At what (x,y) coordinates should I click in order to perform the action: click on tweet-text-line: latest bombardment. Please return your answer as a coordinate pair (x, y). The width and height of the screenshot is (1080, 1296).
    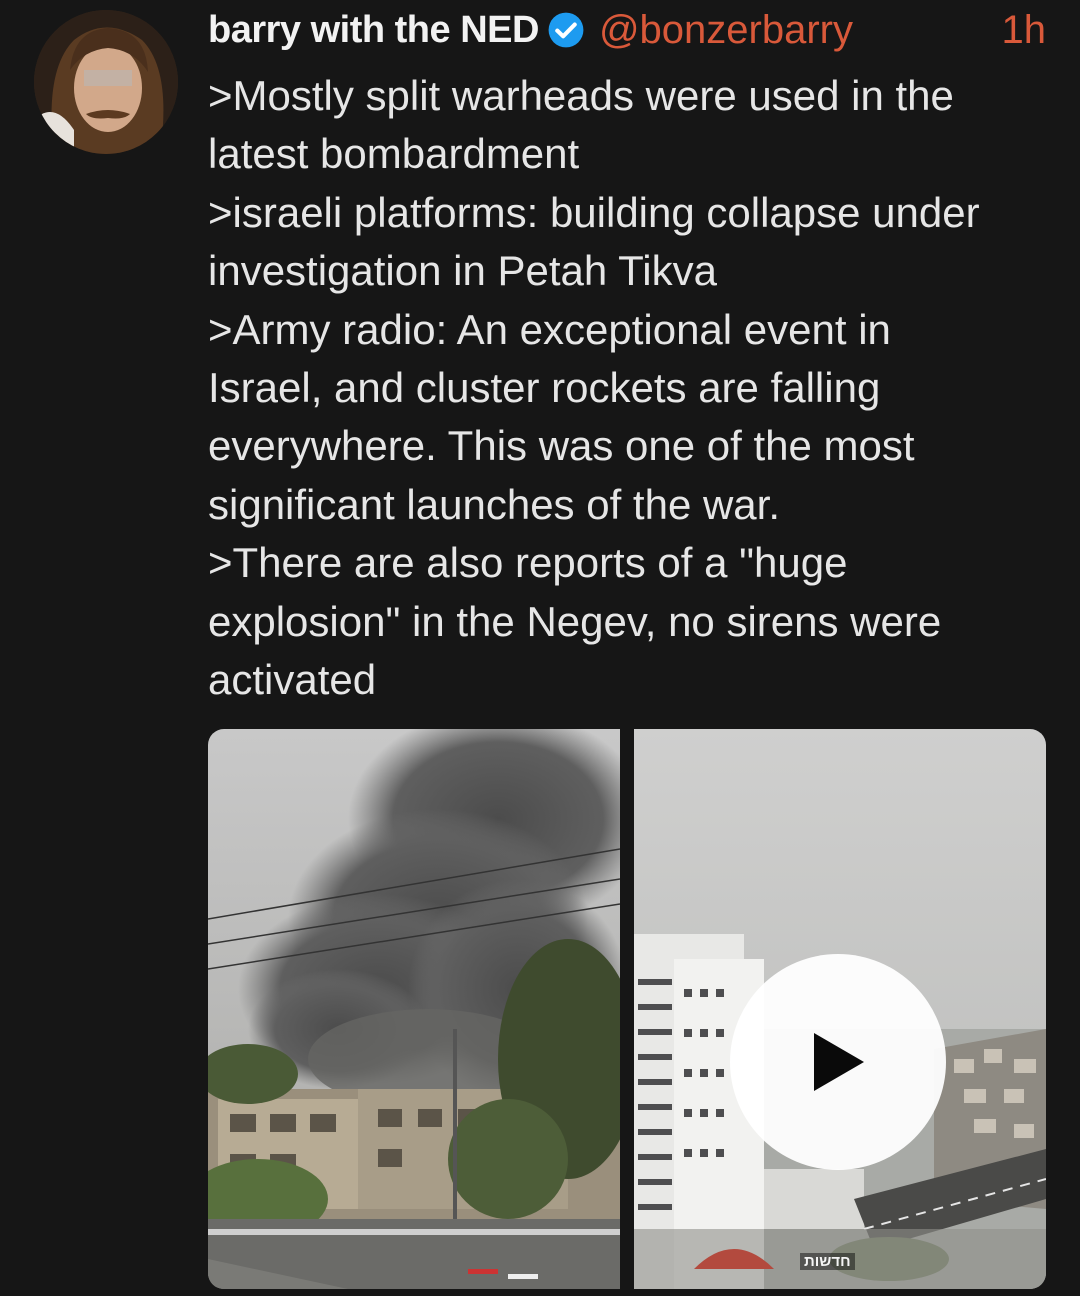
    Looking at the image, I should click on (394, 154).